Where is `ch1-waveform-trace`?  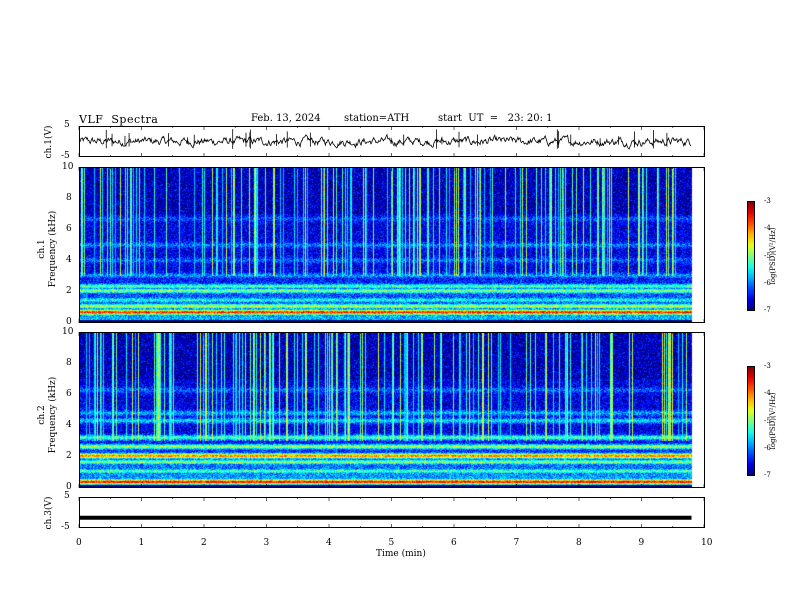
ch1-waveform-trace is located at coordinates (385, 141).